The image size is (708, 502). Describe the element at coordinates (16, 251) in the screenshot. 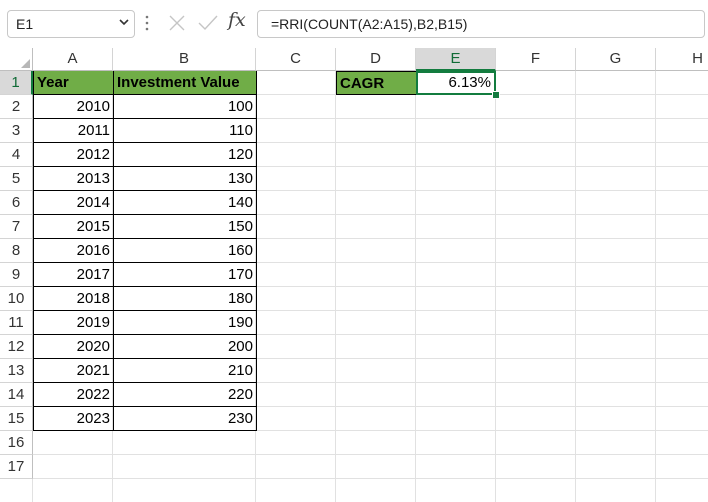

I see `row-header-8: 8` at that location.